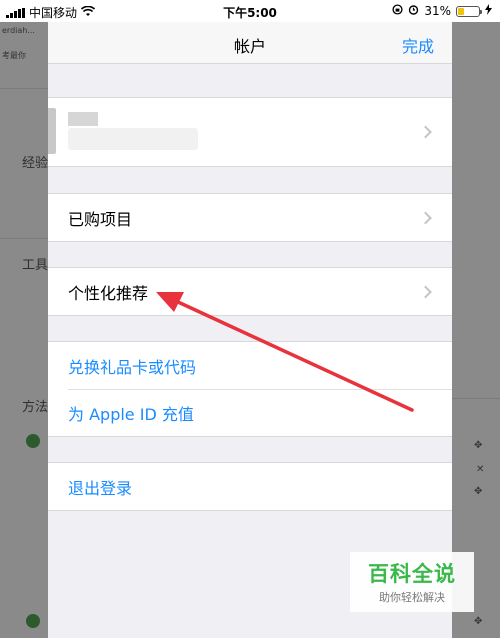 This screenshot has height=638, width=500. I want to click on battery-icon, so click(469, 11).